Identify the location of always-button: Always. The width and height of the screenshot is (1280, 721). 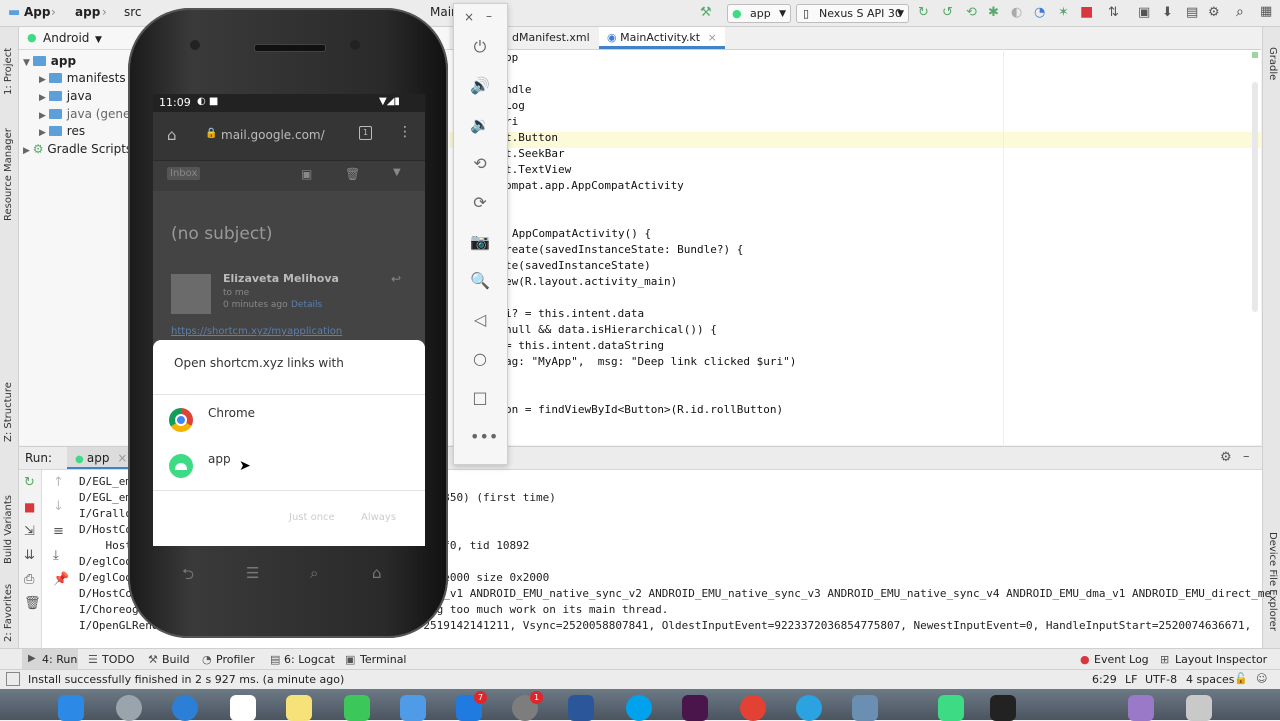
(378, 517).